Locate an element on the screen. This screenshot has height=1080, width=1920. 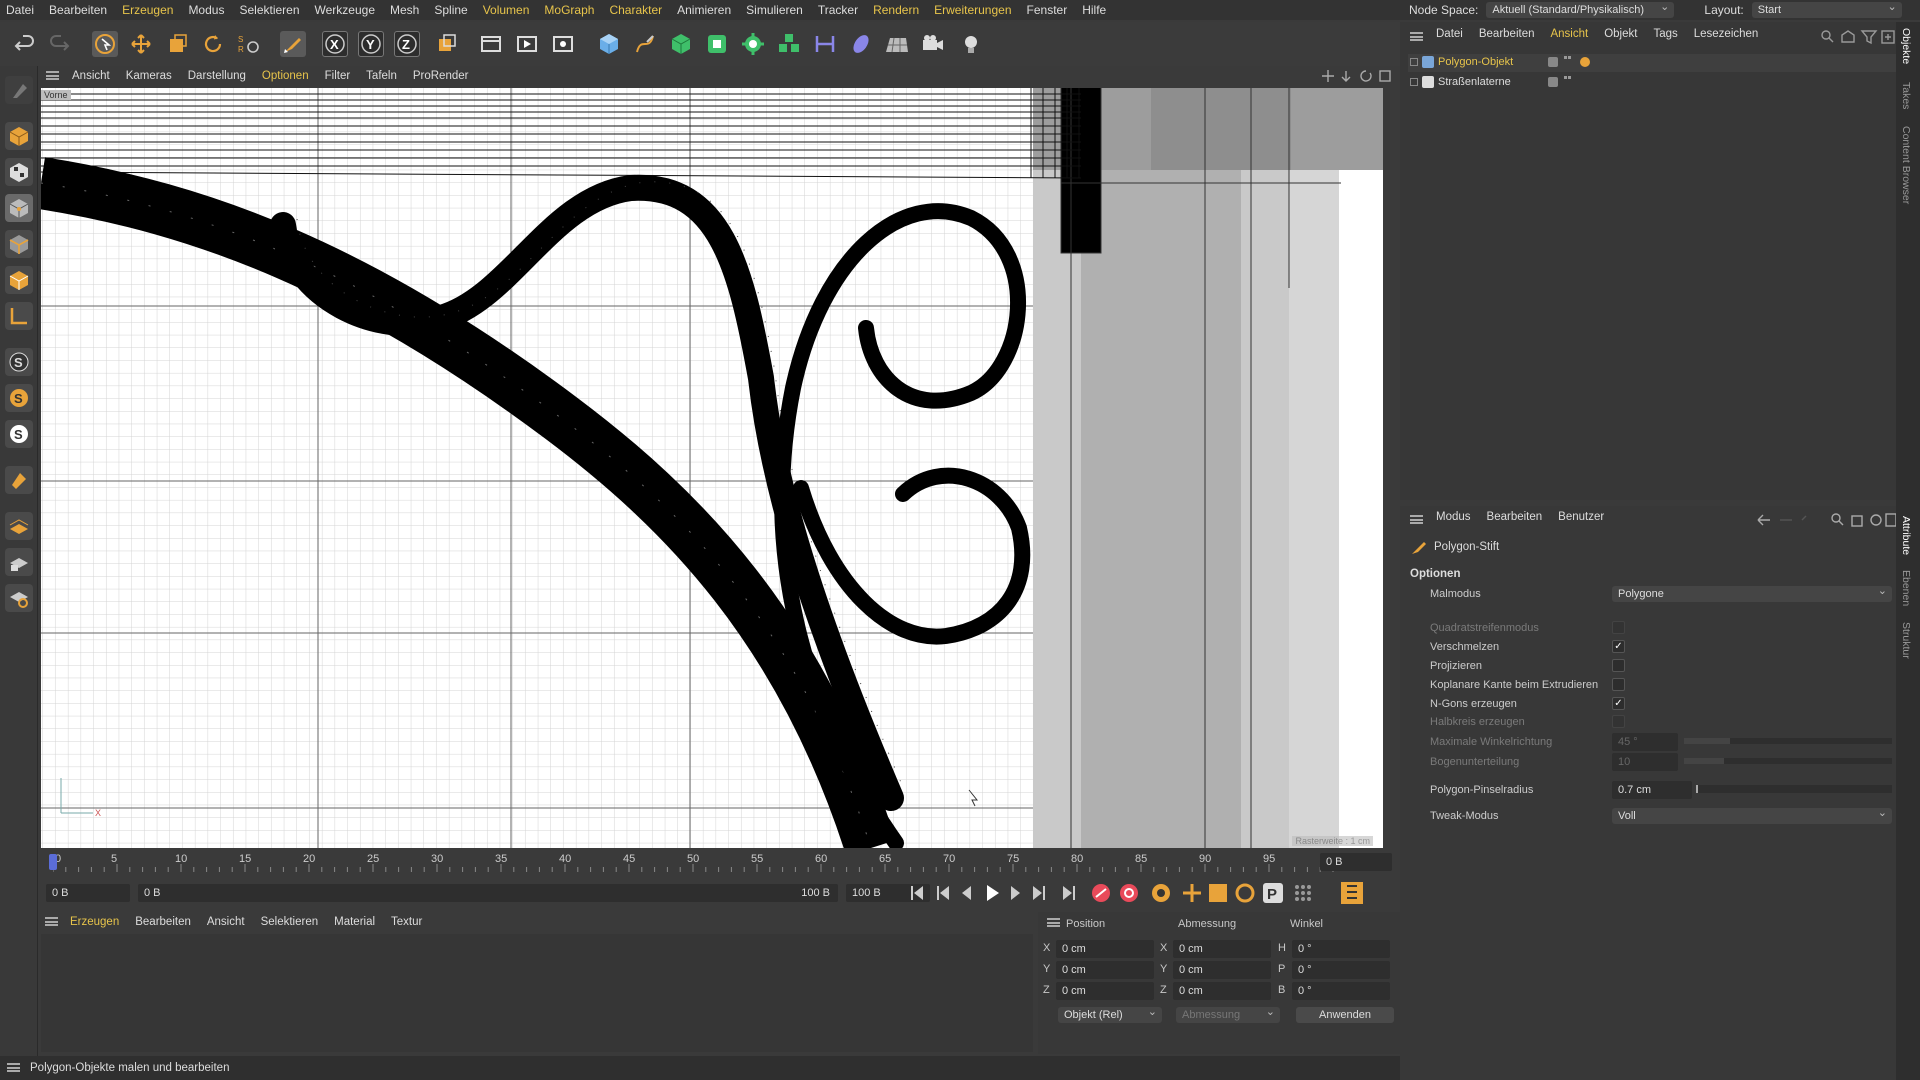
side-tab-takes: Takes is located at coordinates (1906, 95).